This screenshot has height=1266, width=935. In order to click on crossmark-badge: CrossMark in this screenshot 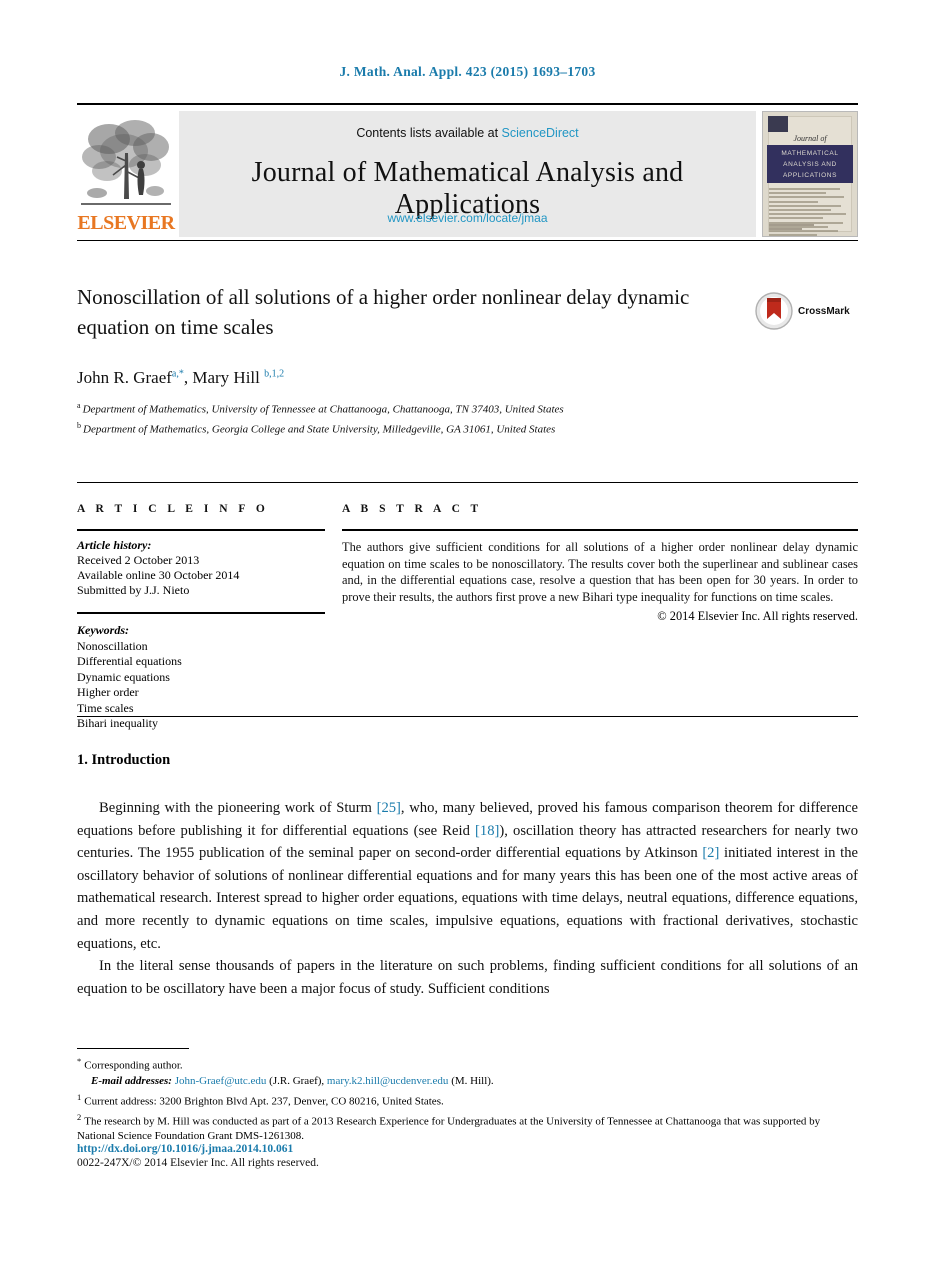, I will do `click(806, 311)`.